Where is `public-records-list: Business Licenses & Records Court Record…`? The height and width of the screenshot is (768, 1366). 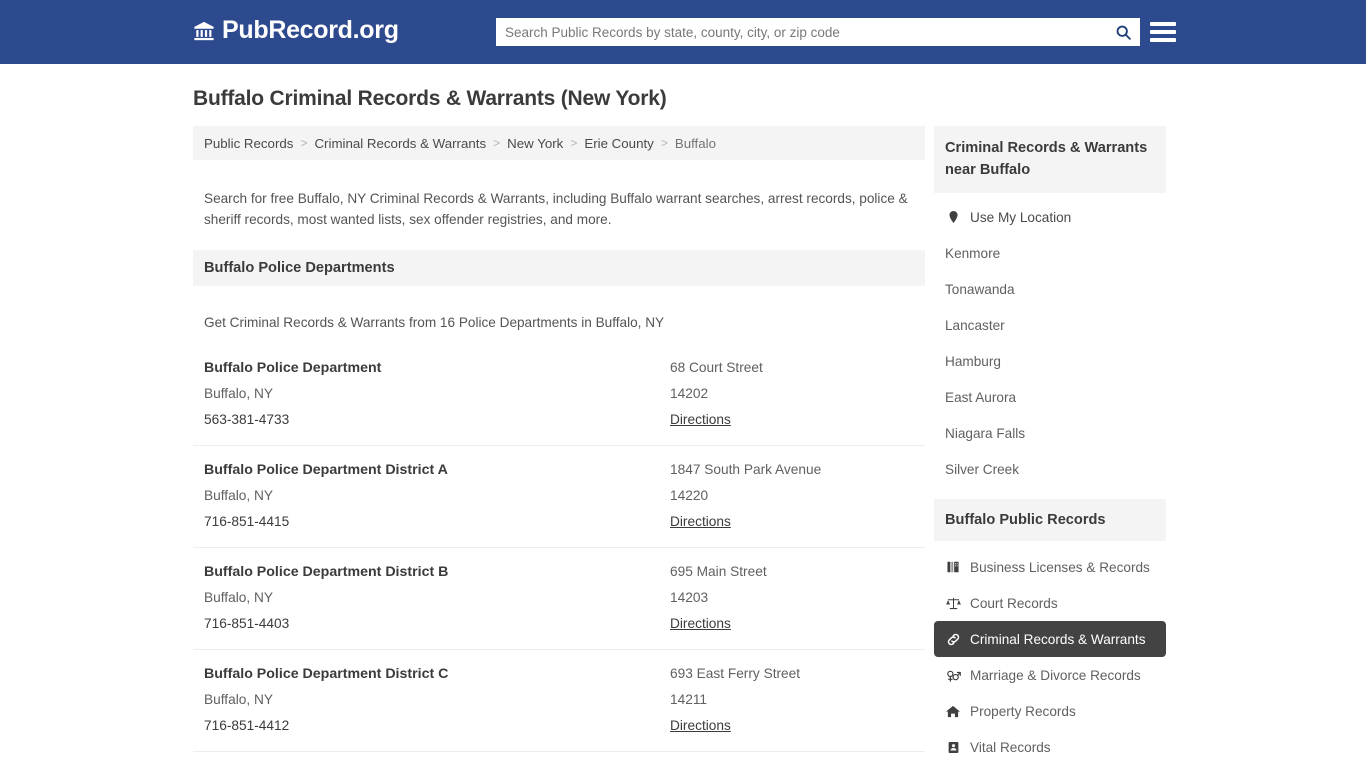
public-records-list: Business Licenses & Records Court Record… is located at coordinates (1050, 653).